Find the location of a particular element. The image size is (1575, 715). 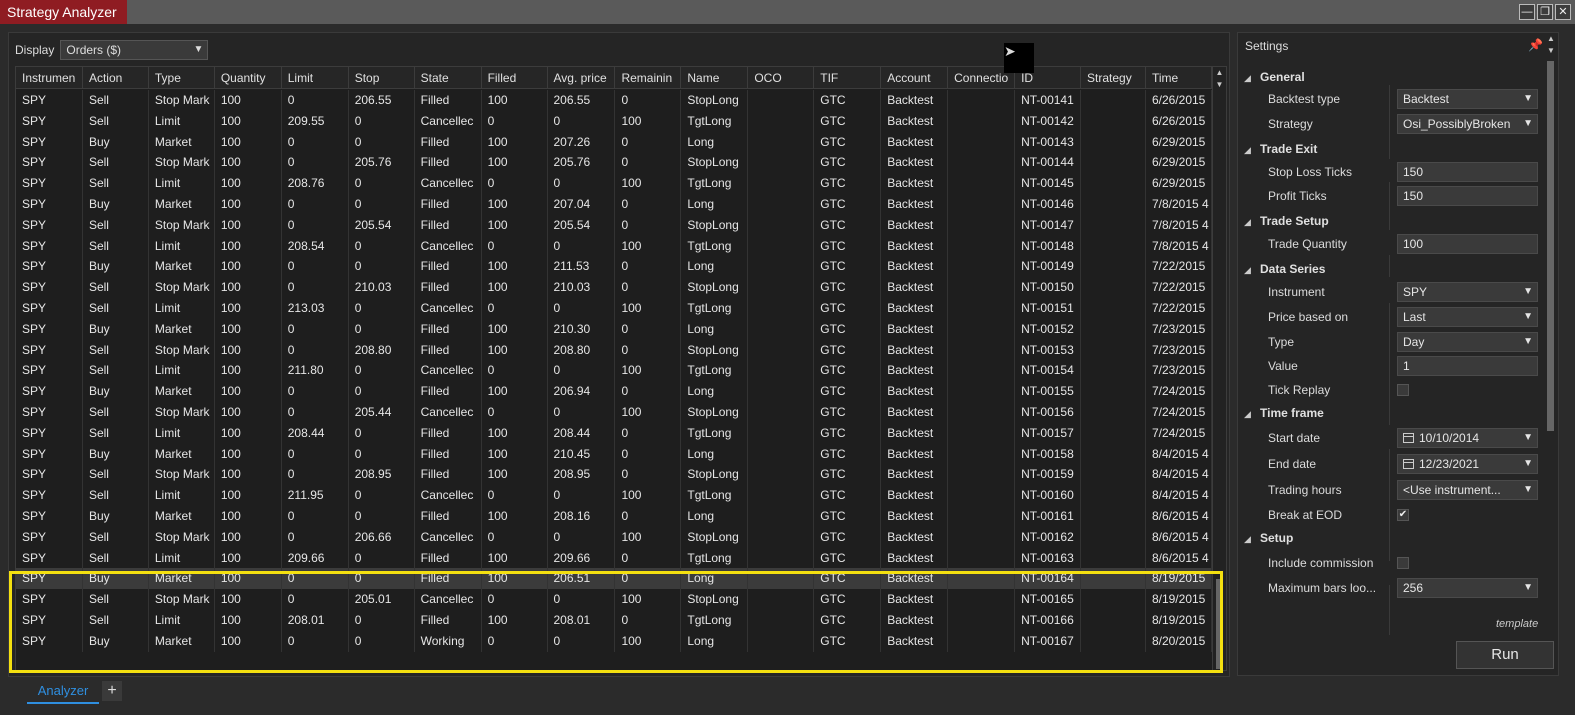

close-button: ✕ is located at coordinates (1563, 12).